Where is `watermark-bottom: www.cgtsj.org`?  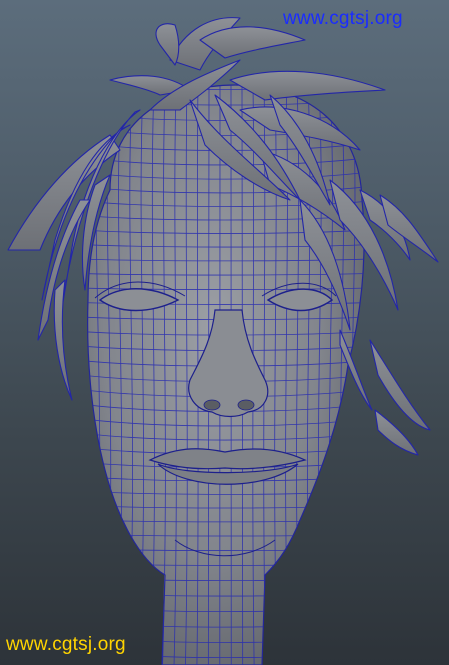 watermark-bottom: www.cgtsj.org is located at coordinates (66, 644).